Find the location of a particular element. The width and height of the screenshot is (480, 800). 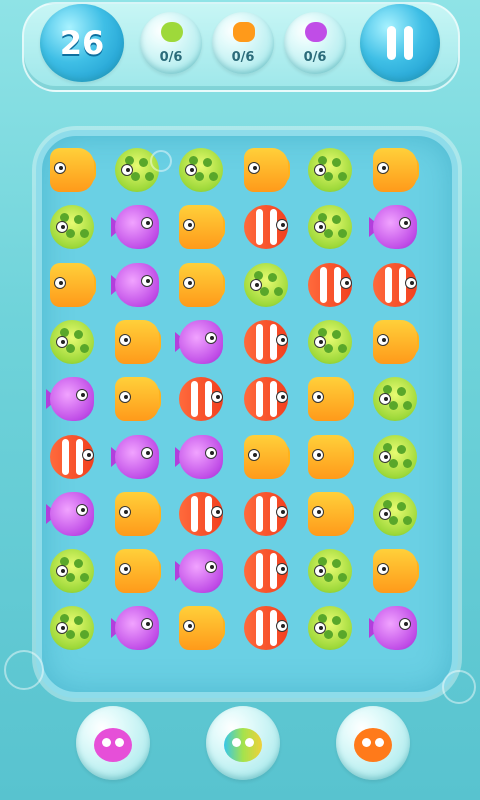

pause-button is located at coordinates (400, 43).